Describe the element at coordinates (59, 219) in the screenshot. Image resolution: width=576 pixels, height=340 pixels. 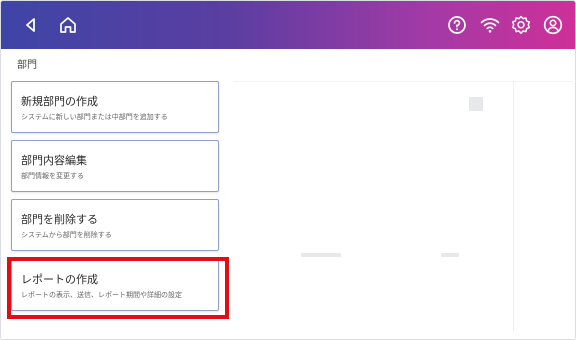
I see `card-title: 部門を削除する` at that location.